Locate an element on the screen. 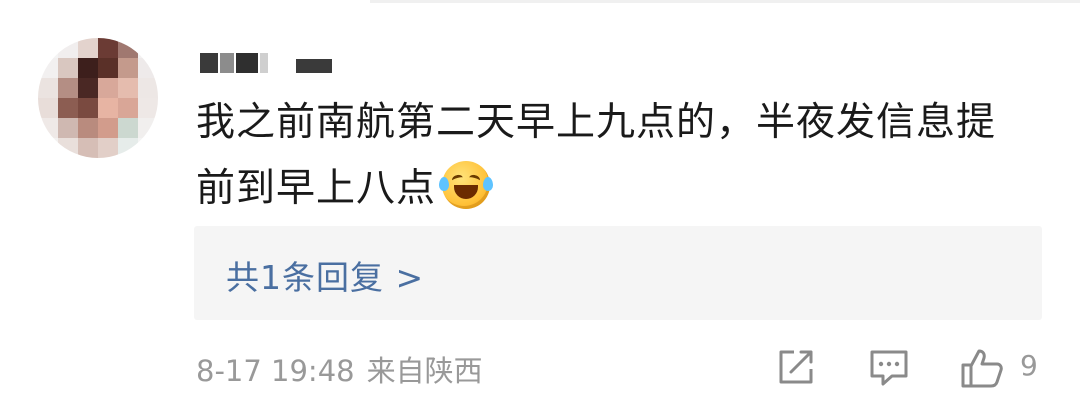 The width and height of the screenshot is (1080, 411). share-icon is located at coordinates (796, 367).